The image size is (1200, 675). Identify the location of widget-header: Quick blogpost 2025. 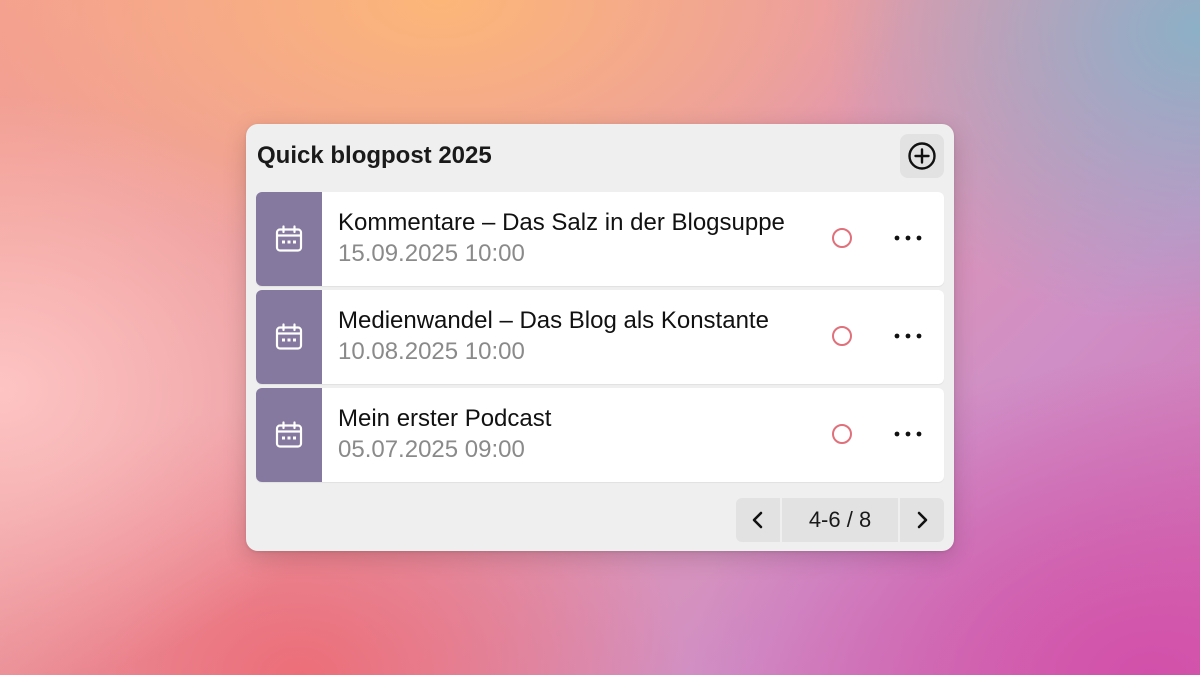
(600, 156).